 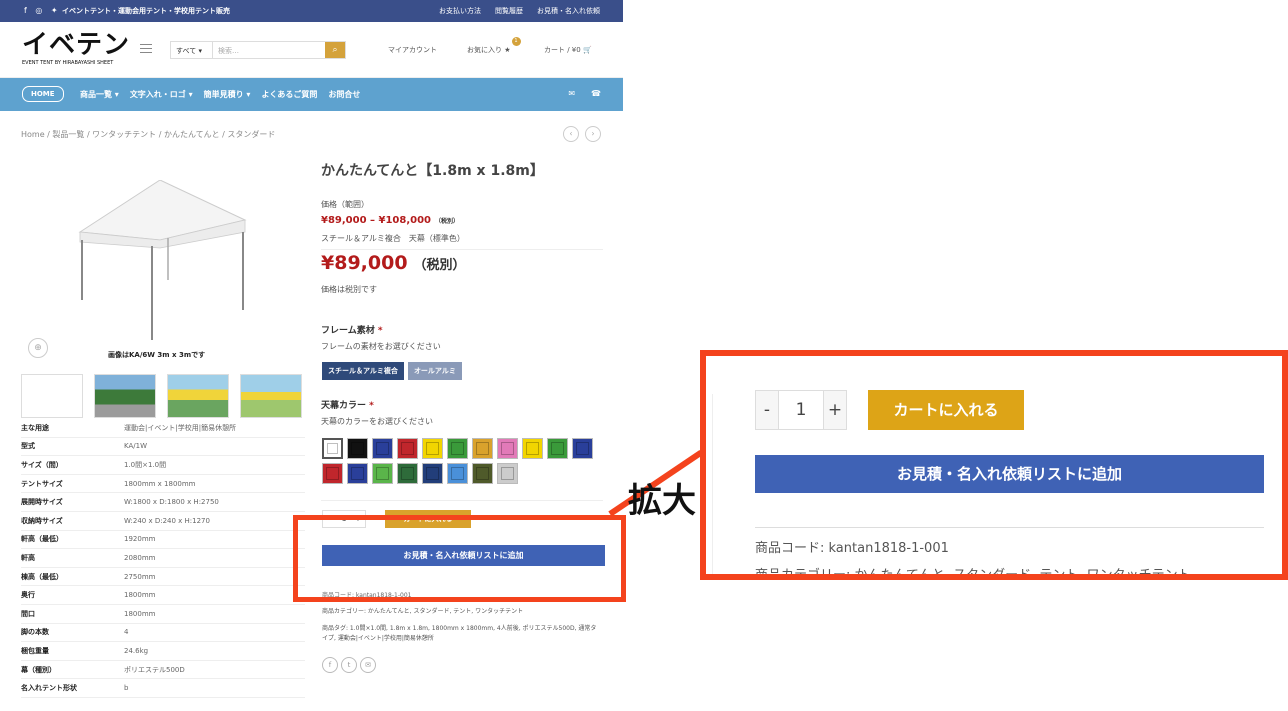 I want to click on spec-row: 名入れテント形状 b, so click(x=163, y=688).